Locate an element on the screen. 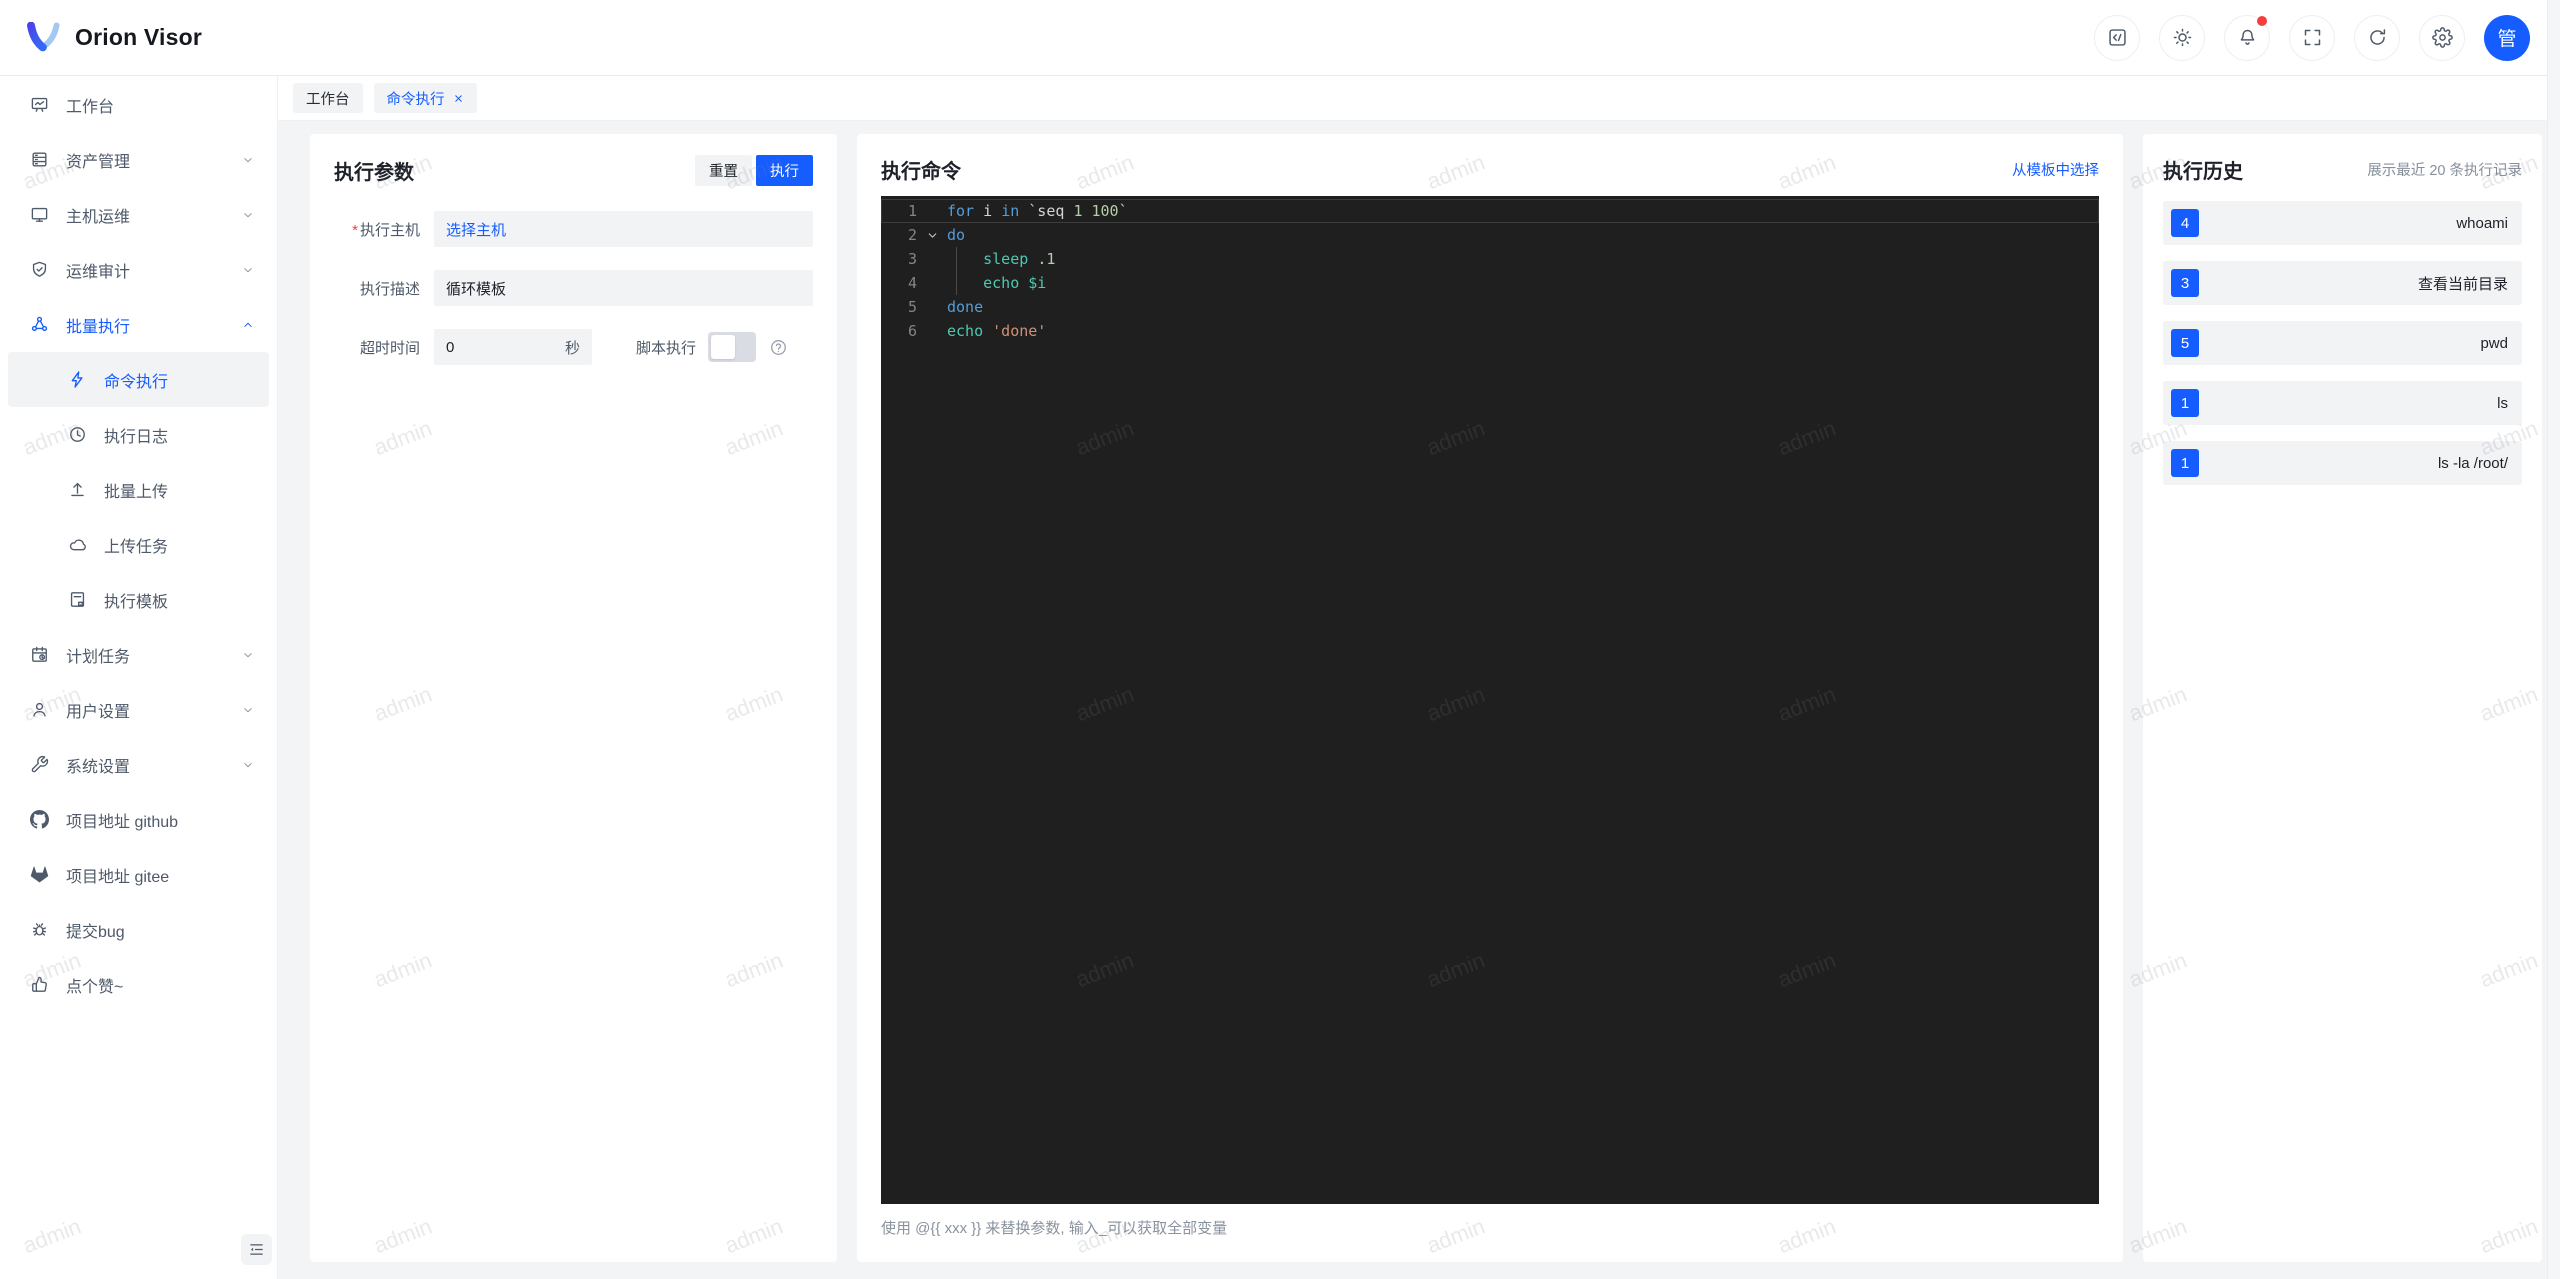  bug-icon is located at coordinates (39, 929).